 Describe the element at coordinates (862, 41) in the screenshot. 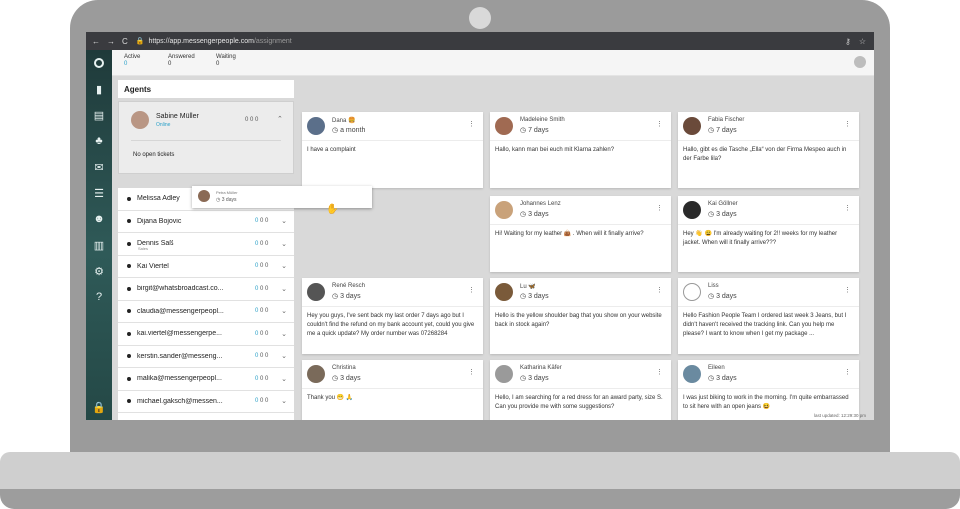

I see `star-icon: ☆` at that location.